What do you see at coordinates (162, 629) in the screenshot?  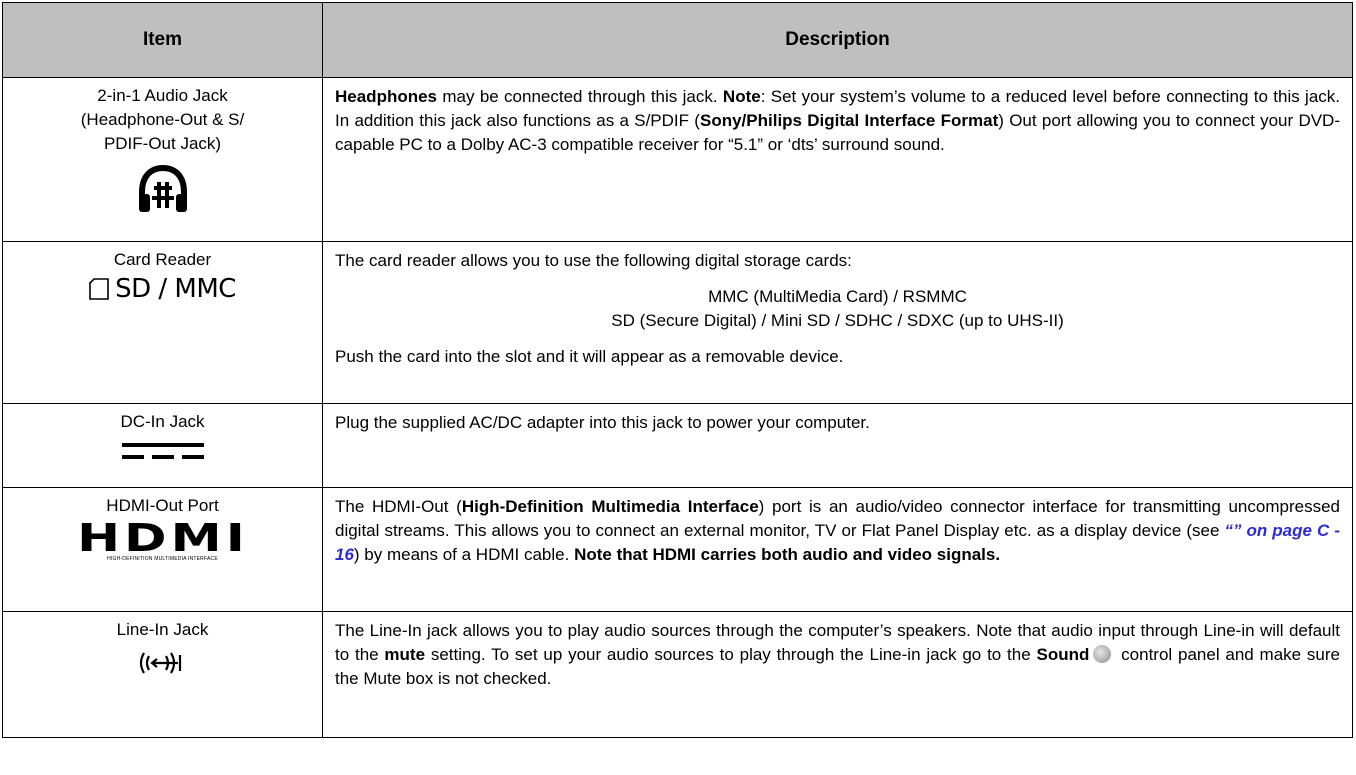 I see `item-label: Line-In Jack` at bounding box center [162, 629].